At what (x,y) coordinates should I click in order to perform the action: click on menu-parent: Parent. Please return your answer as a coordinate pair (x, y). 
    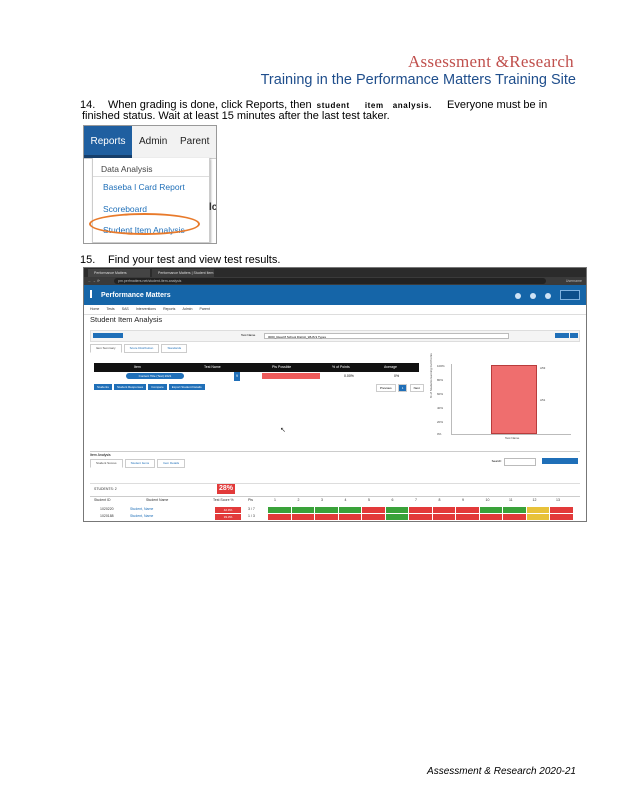
    Looking at the image, I should click on (205, 309).